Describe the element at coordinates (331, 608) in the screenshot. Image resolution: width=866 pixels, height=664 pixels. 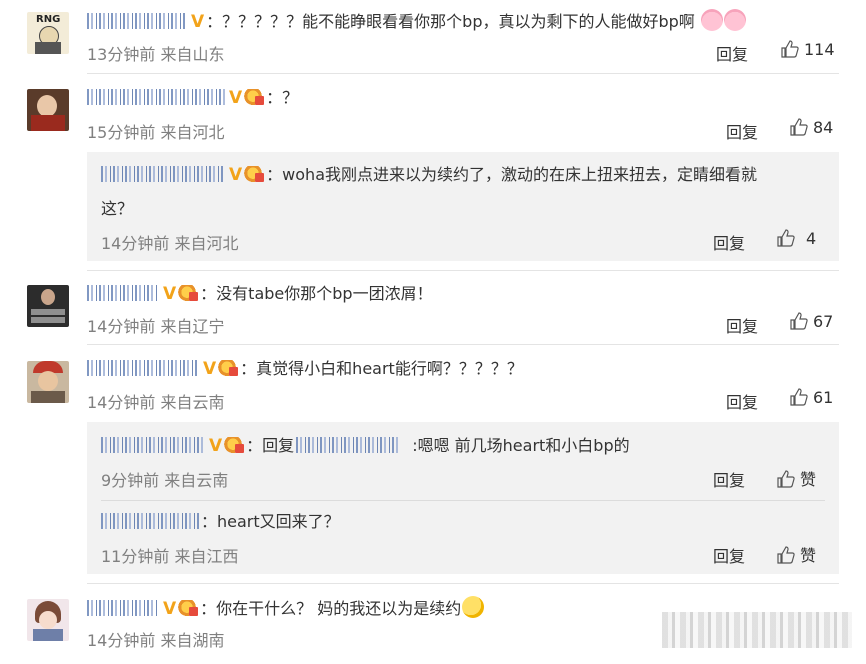
I see `comment-text: ：你在干什么？ 妈的我还以为是续约` at that location.